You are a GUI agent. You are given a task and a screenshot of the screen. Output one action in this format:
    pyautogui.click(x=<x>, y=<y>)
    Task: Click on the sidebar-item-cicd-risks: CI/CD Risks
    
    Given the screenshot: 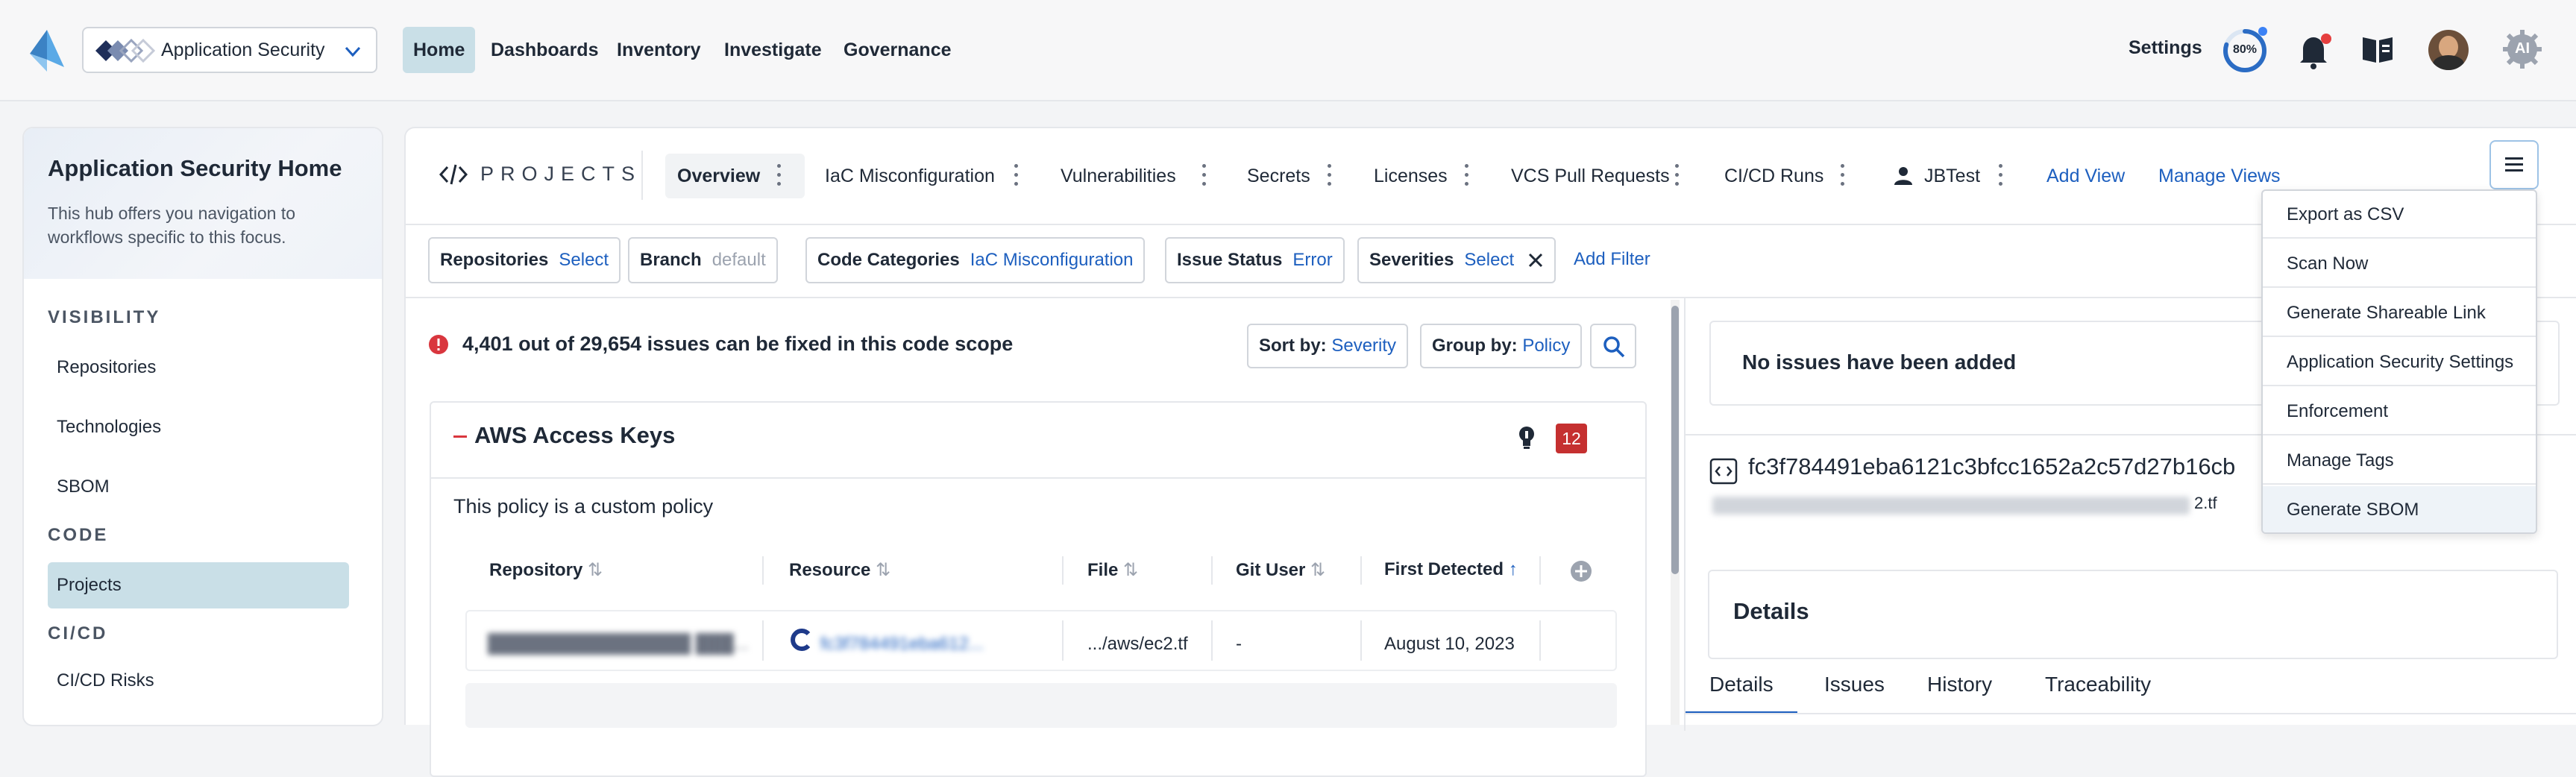 What is the action you would take?
    pyautogui.click(x=199, y=681)
    